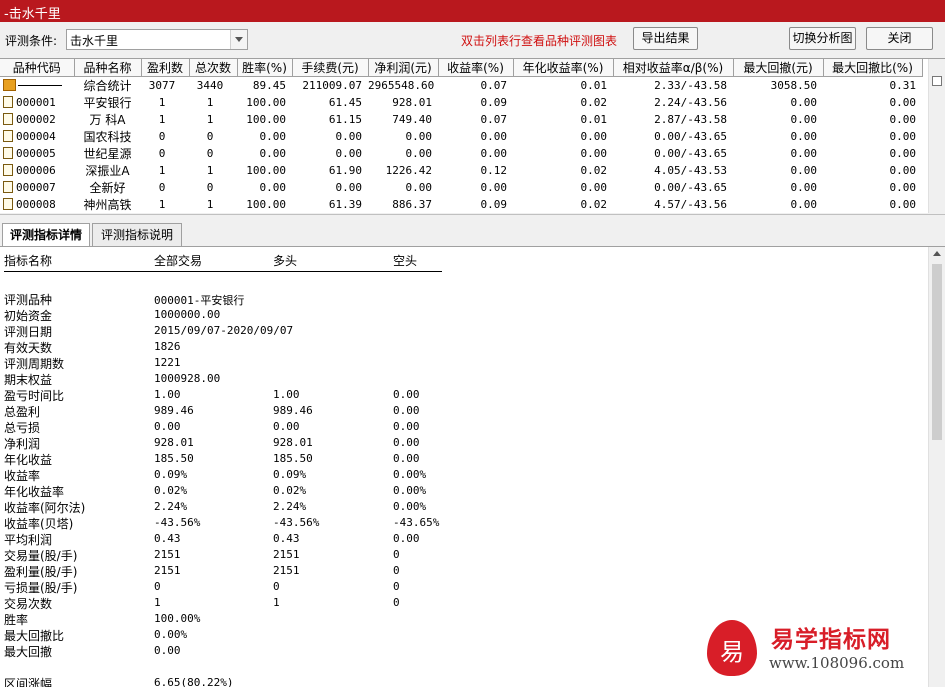 The height and width of the screenshot is (687, 945). What do you see at coordinates (665, 38) in the screenshot?
I see `export-results-button: 导出结果` at bounding box center [665, 38].